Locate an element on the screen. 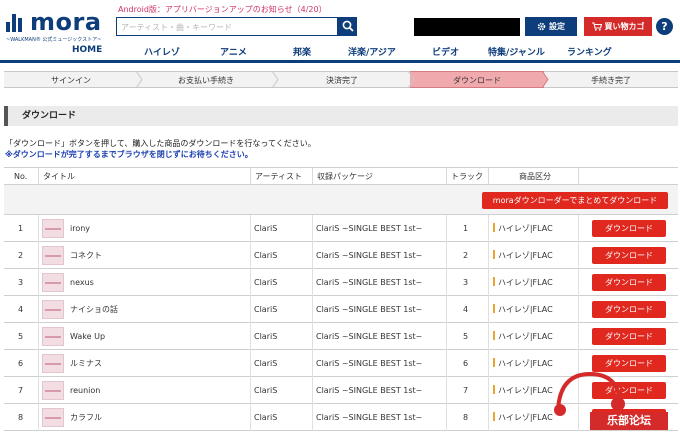 The height and width of the screenshot is (433, 680). nav-item-anime: アニメ is located at coordinates (233, 51).